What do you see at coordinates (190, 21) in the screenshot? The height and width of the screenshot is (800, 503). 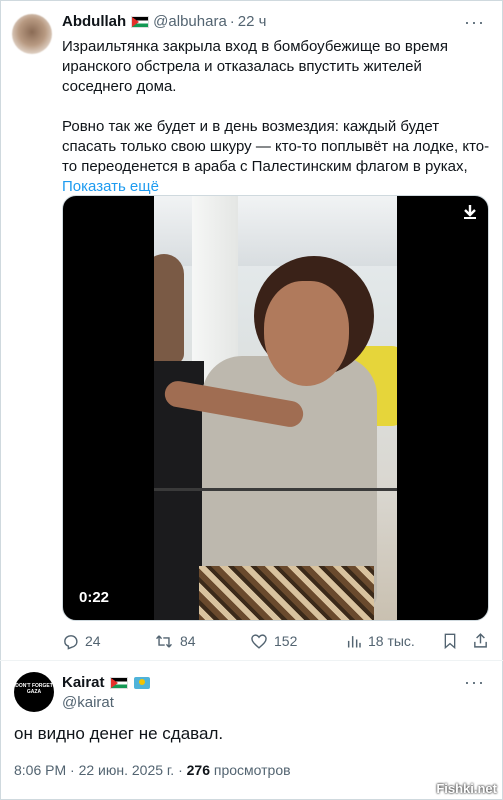 I see `author-handle: @albuhara` at bounding box center [190, 21].